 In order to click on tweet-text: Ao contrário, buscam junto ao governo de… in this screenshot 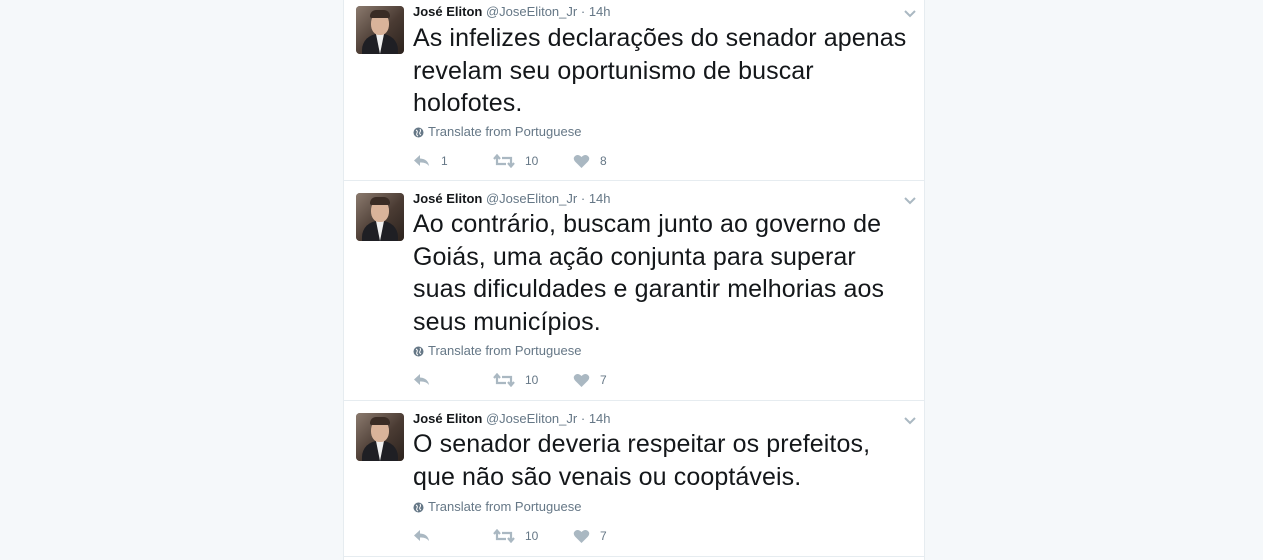, I will do `click(649, 273)`.